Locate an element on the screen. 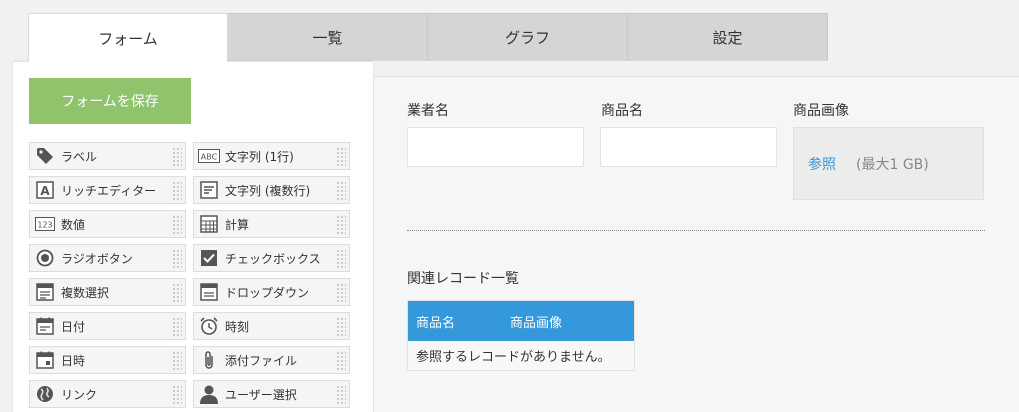 This screenshot has width=1019, height=412. multi-select-icon is located at coordinates (45, 292).